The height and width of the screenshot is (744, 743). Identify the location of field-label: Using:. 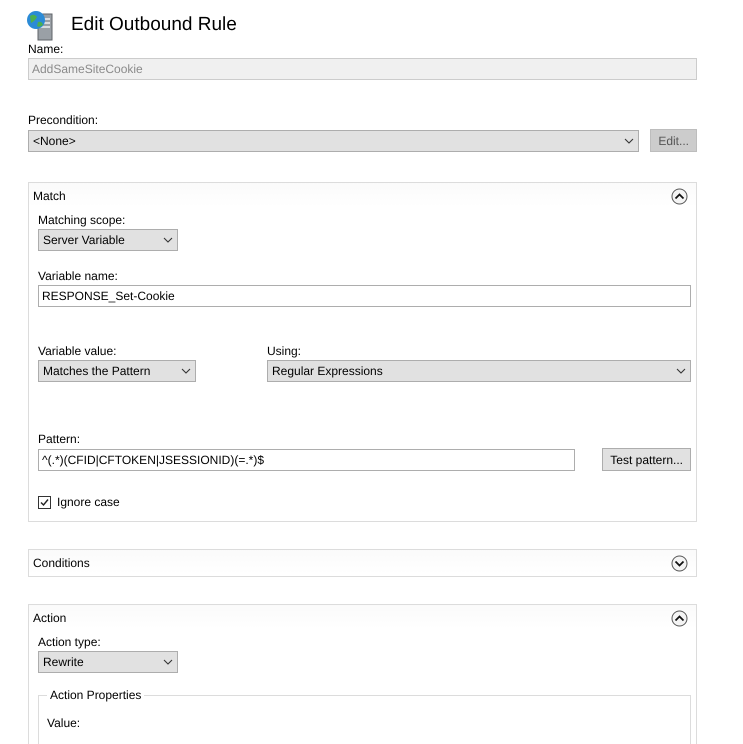
(284, 351).